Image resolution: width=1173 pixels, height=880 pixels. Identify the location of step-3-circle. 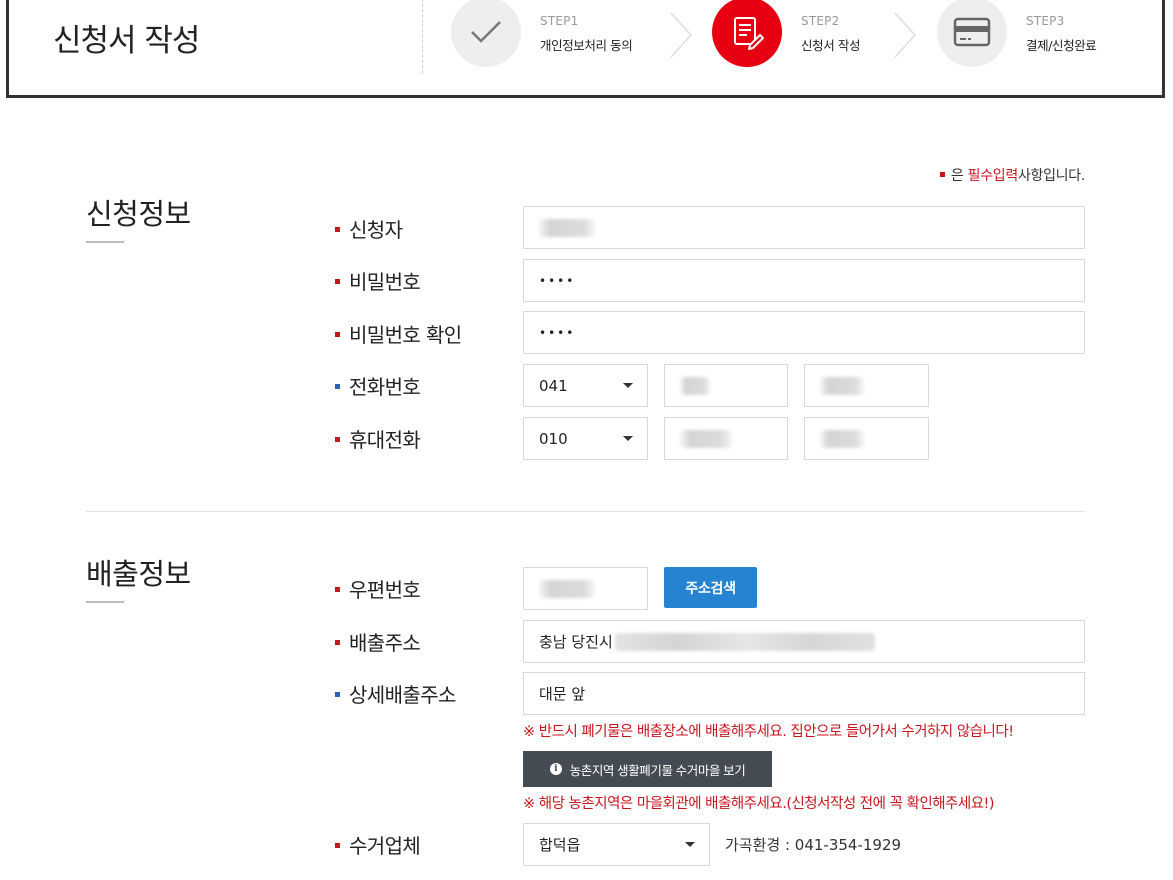
(972, 33).